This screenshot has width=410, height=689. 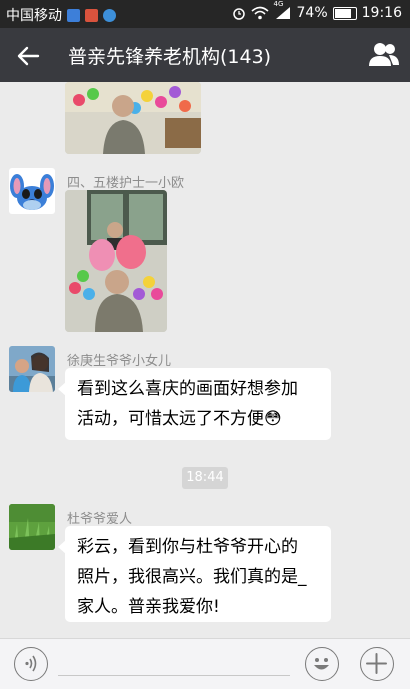 What do you see at coordinates (381, 13) in the screenshot?
I see `clock: 19:16` at bounding box center [381, 13].